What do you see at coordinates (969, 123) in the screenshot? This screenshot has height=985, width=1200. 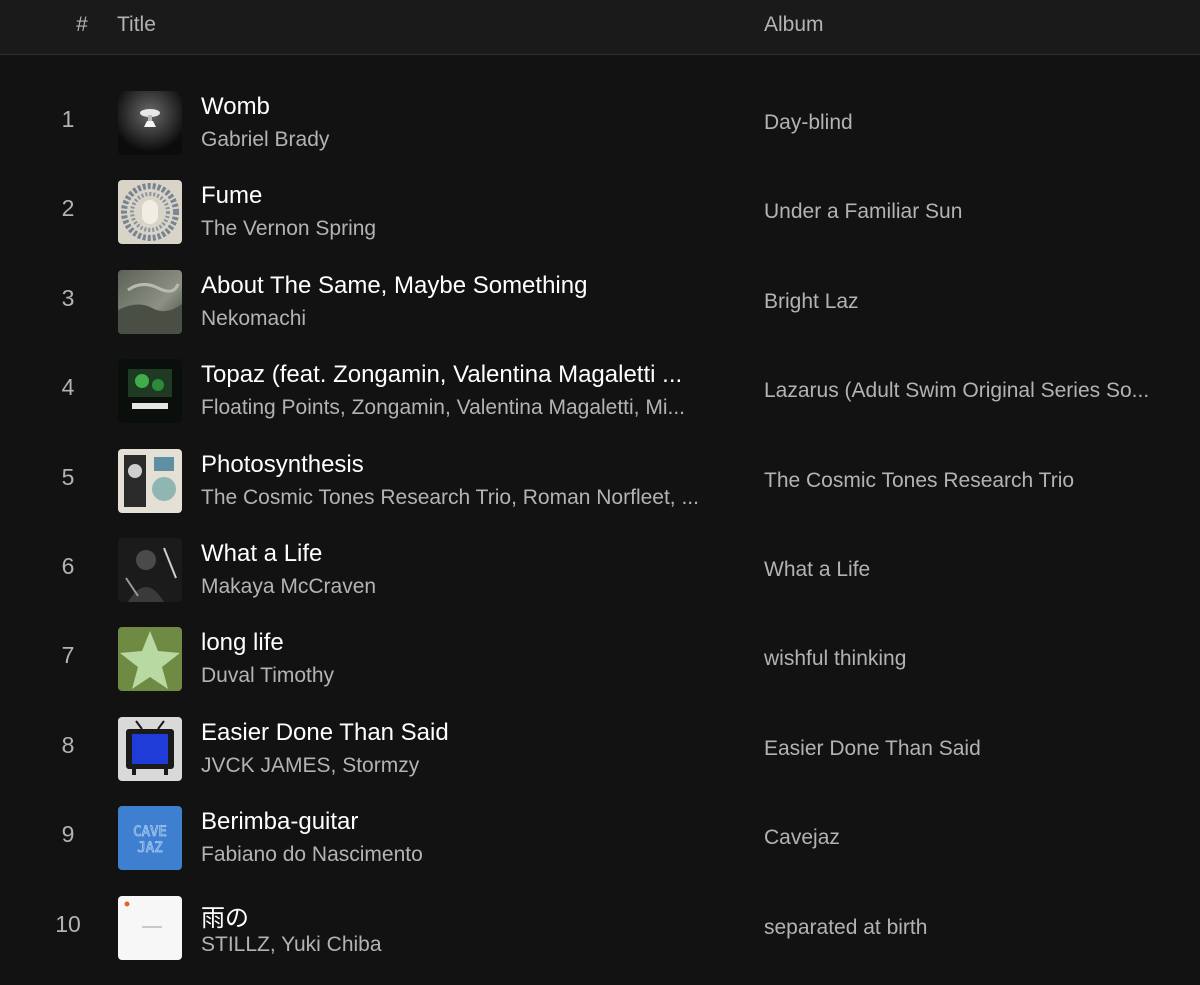 I see `track-album: Day-blind` at bounding box center [969, 123].